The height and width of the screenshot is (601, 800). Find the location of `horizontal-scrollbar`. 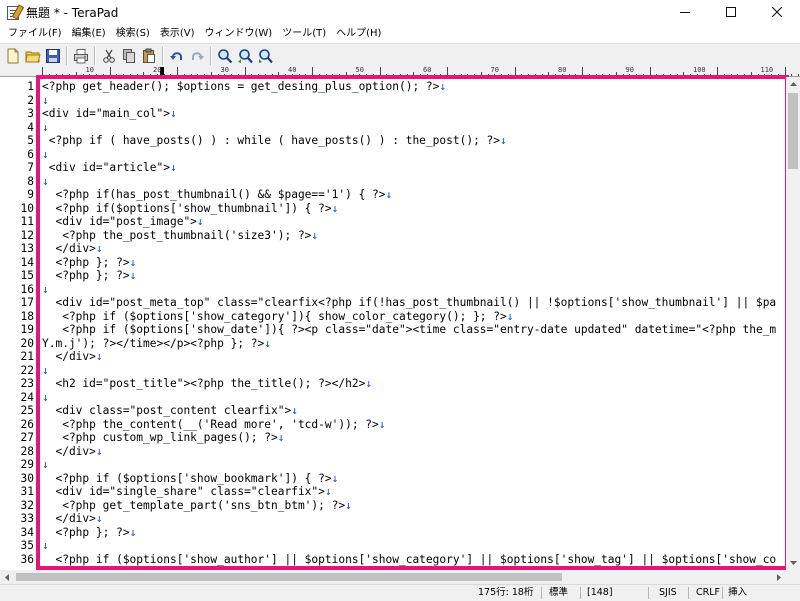

horizontal-scrollbar is located at coordinates (393, 577).